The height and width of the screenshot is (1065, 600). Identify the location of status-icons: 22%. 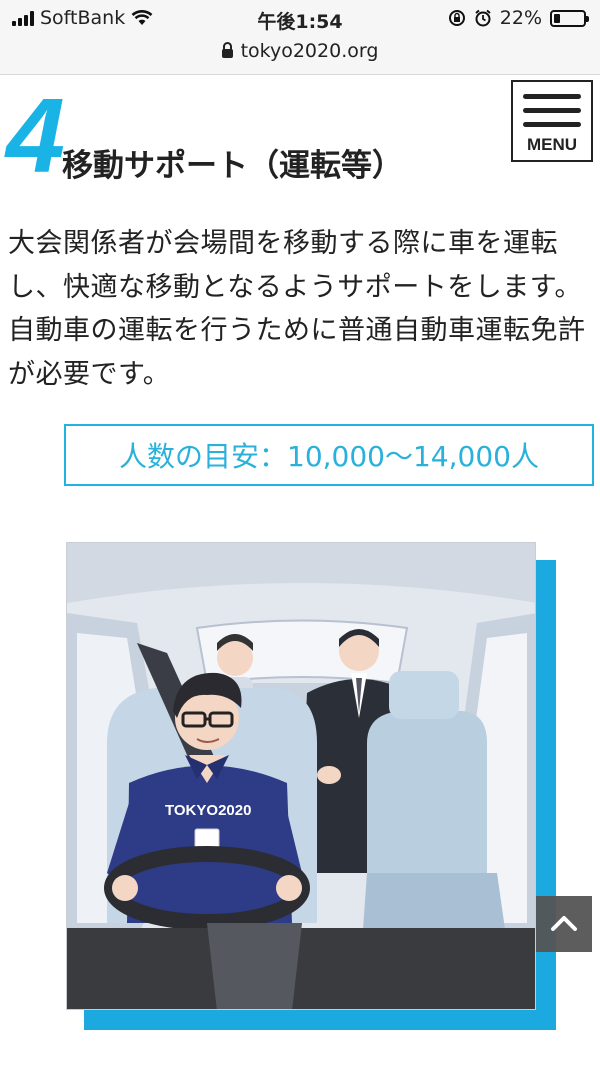
(518, 18).